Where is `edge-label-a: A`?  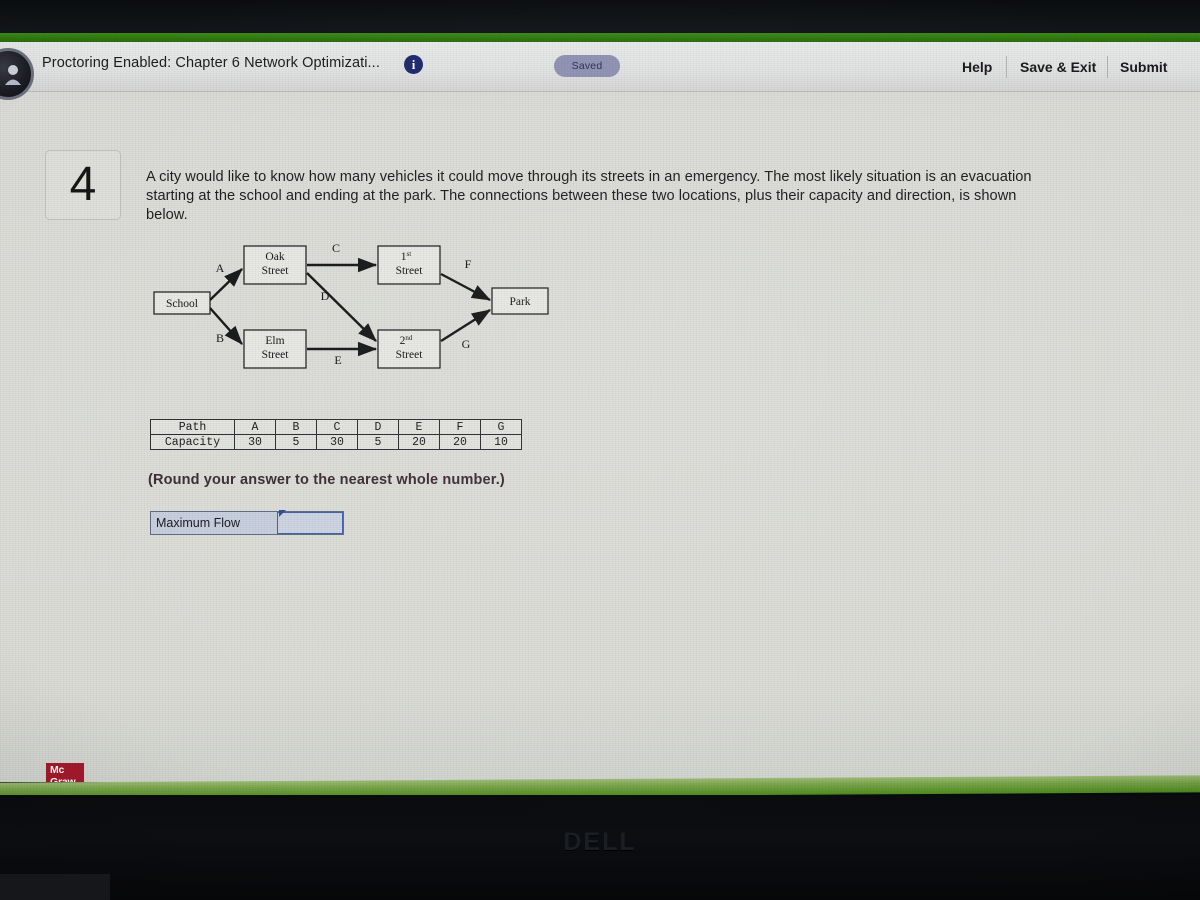 edge-label-a: A is located at coordinates (220, 268).